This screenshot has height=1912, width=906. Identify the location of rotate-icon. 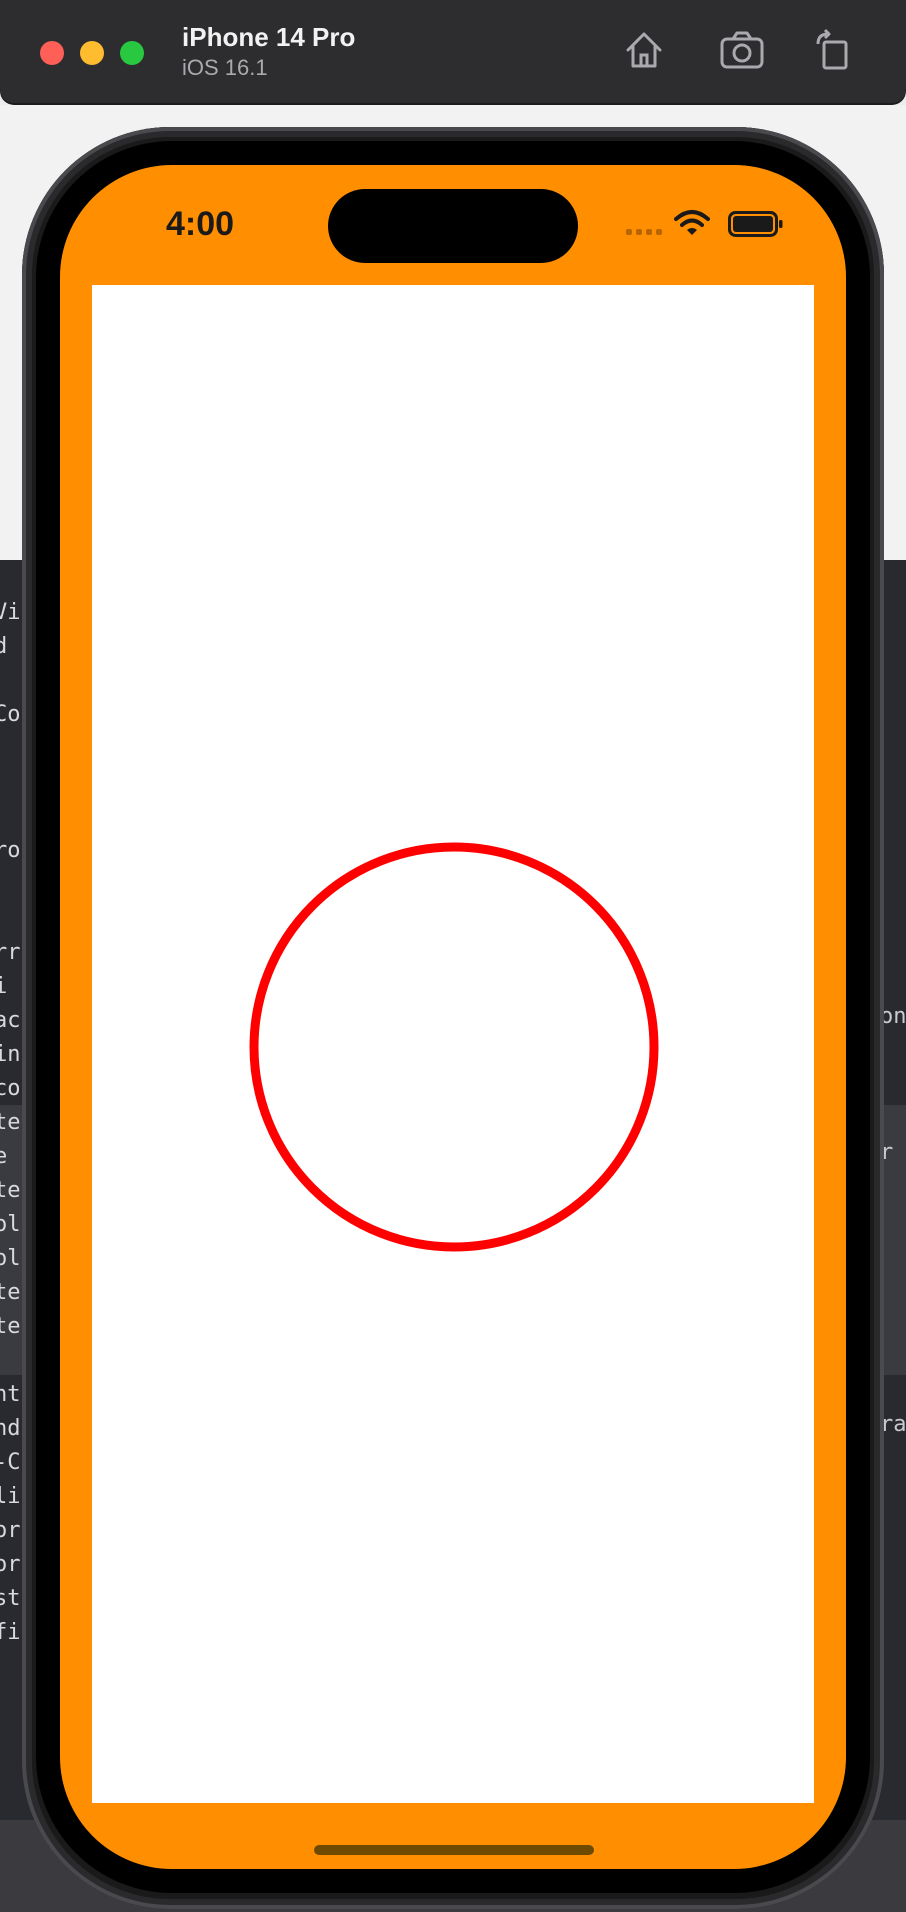
(832, 49).